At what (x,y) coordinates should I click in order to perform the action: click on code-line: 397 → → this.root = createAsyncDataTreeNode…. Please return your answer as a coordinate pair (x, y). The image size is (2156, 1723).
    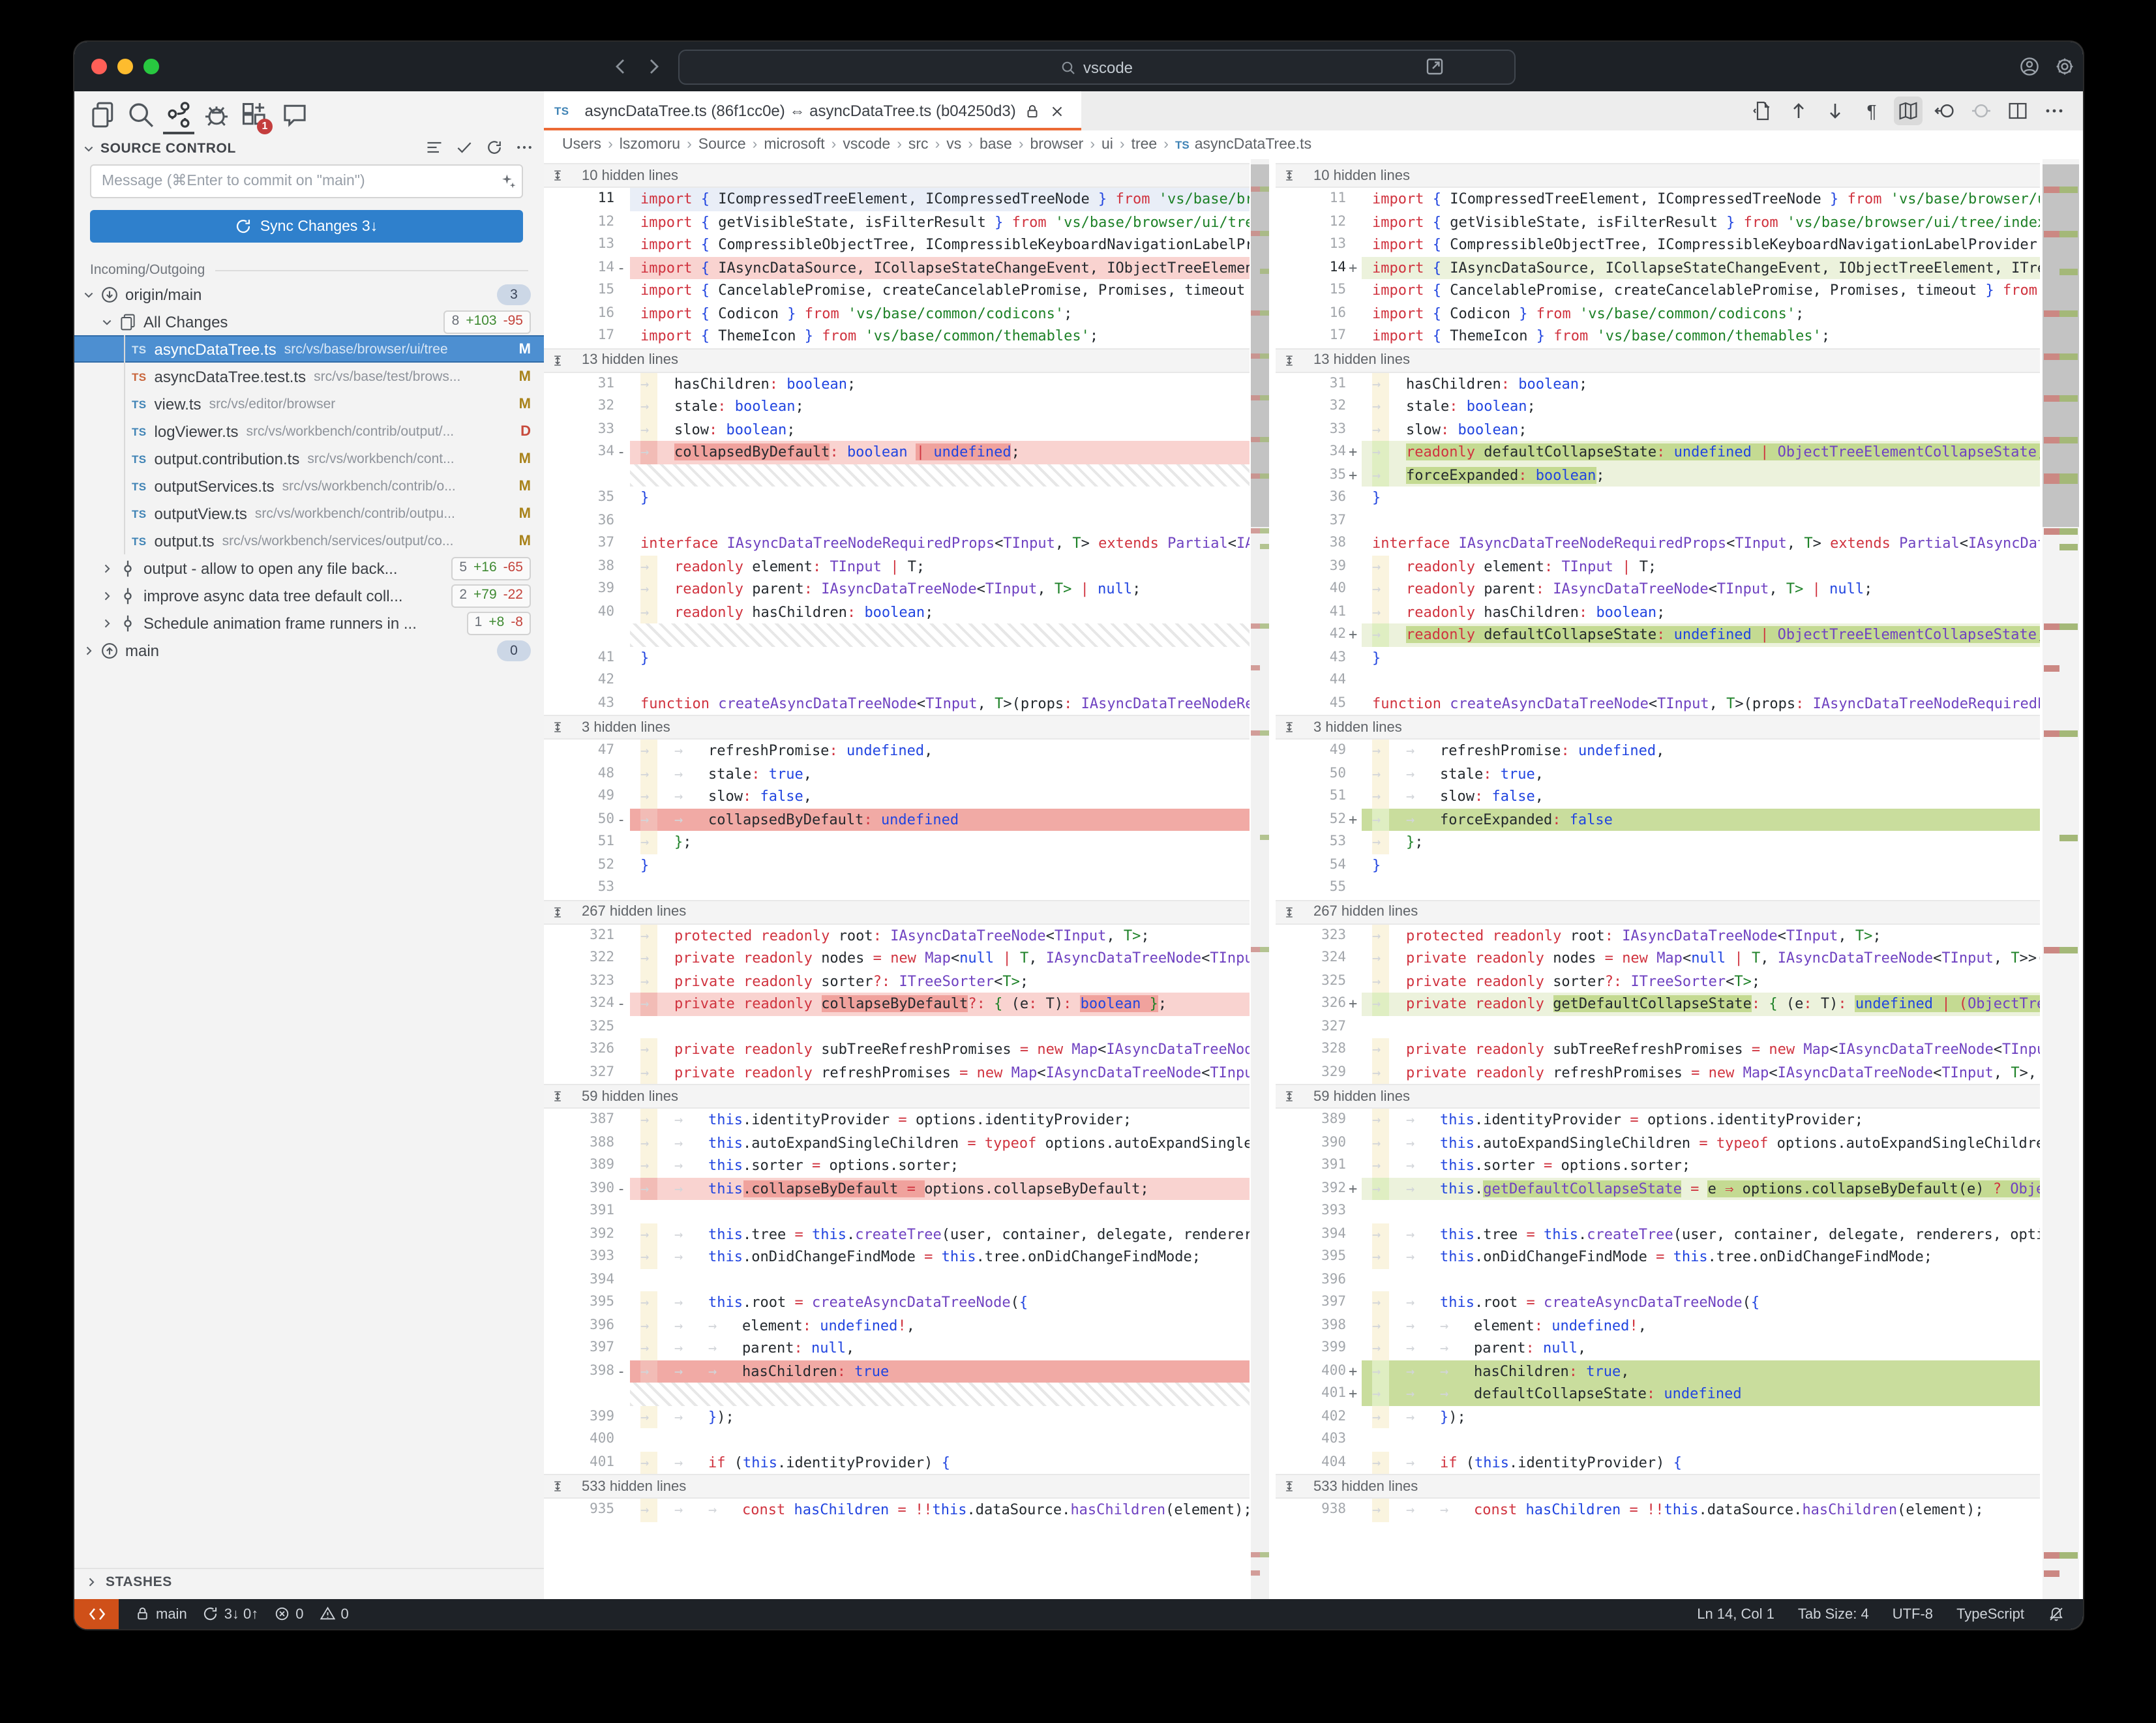
    Looking at the image, I should click on (1658, 1303).